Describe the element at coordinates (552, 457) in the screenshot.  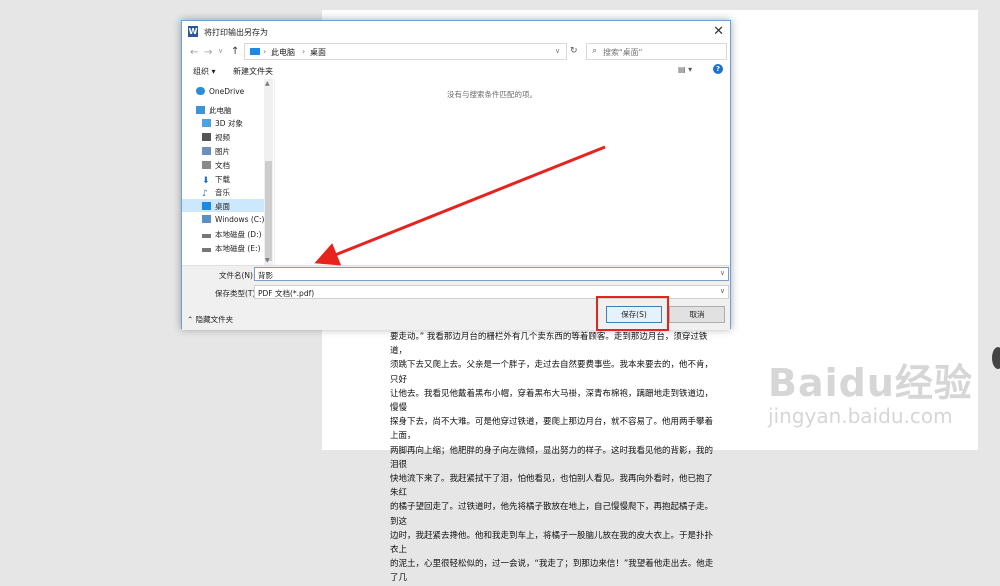
I see `document-line: 两脚再向上缩；他肥胖的身子向左微倾，显出努力的样子。这时我看见他的背影，我的泪很` at that location.